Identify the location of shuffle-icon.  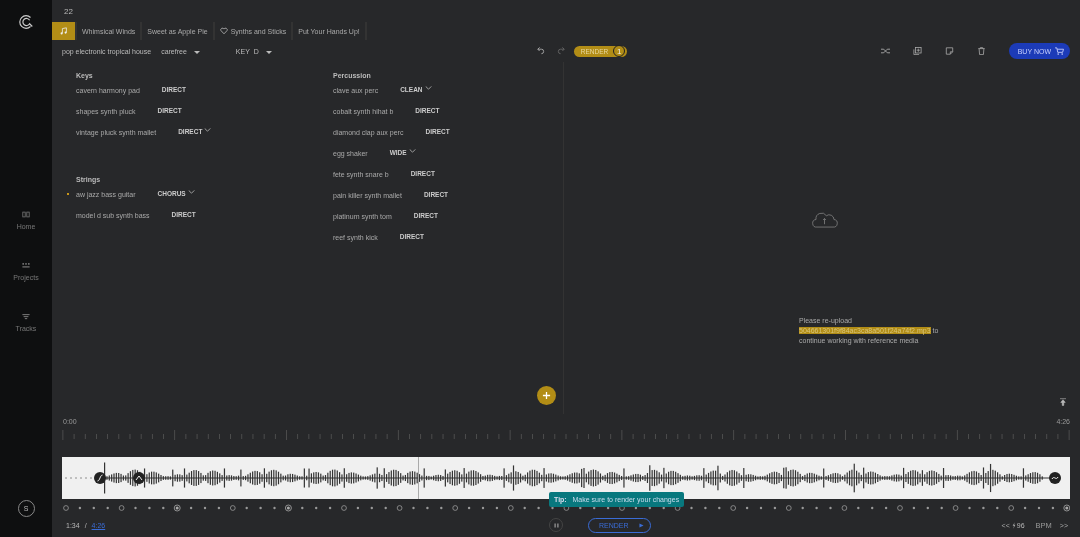
(885, 51).